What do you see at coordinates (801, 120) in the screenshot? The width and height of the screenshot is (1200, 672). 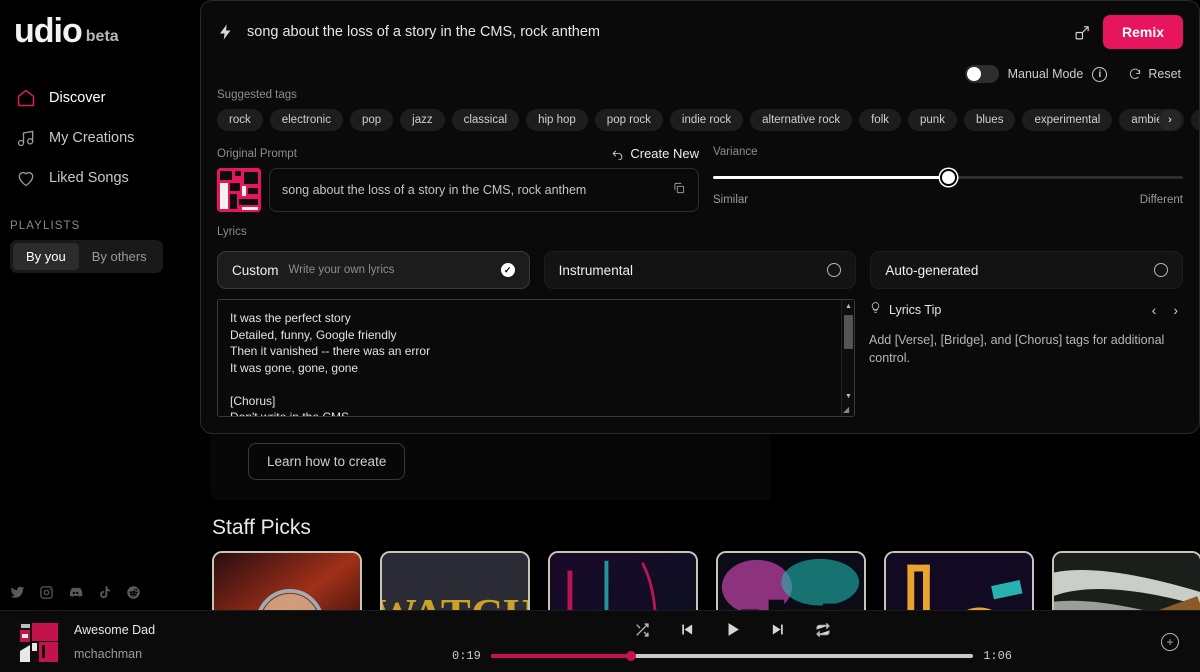 I see `tag-chip: alternative rock` at bounding box center [801, 120].